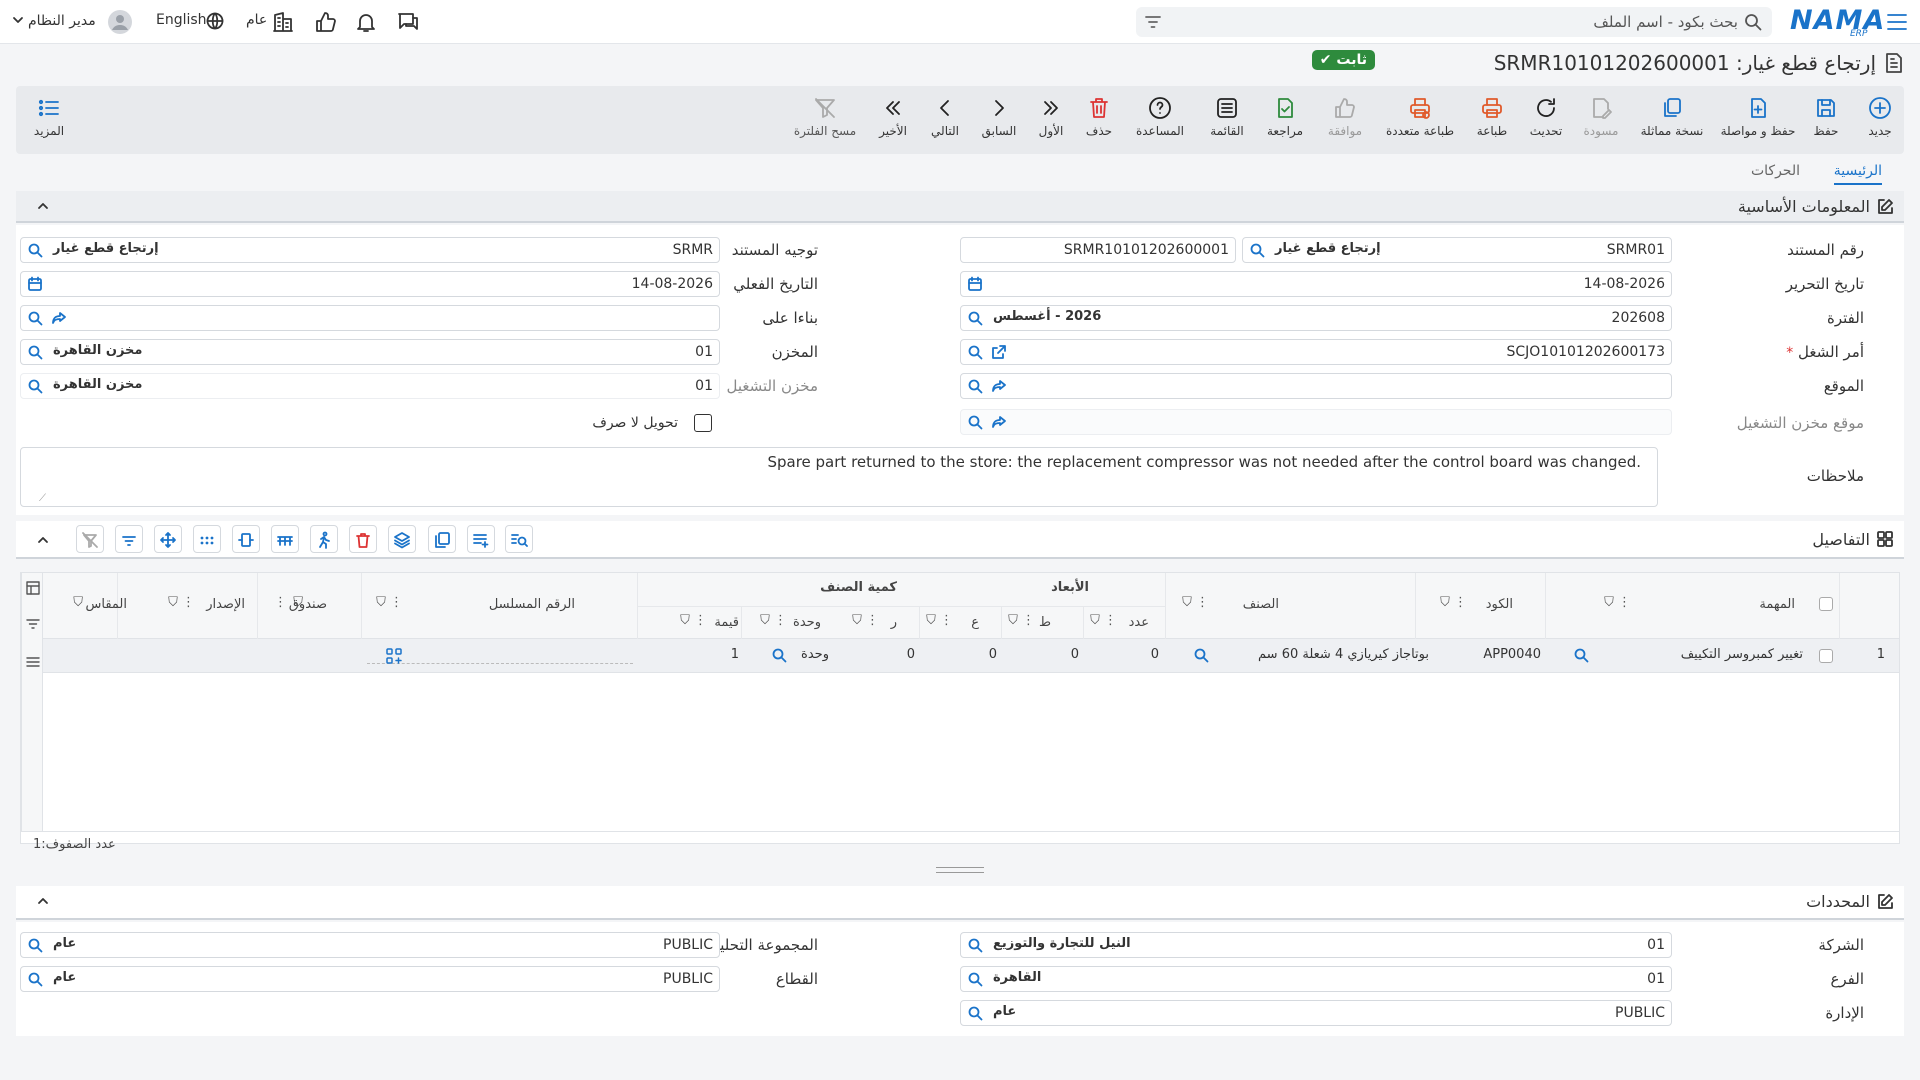  I want to click on col-issue-menu-icon: ⋮ ⛉, so click(181, 602).